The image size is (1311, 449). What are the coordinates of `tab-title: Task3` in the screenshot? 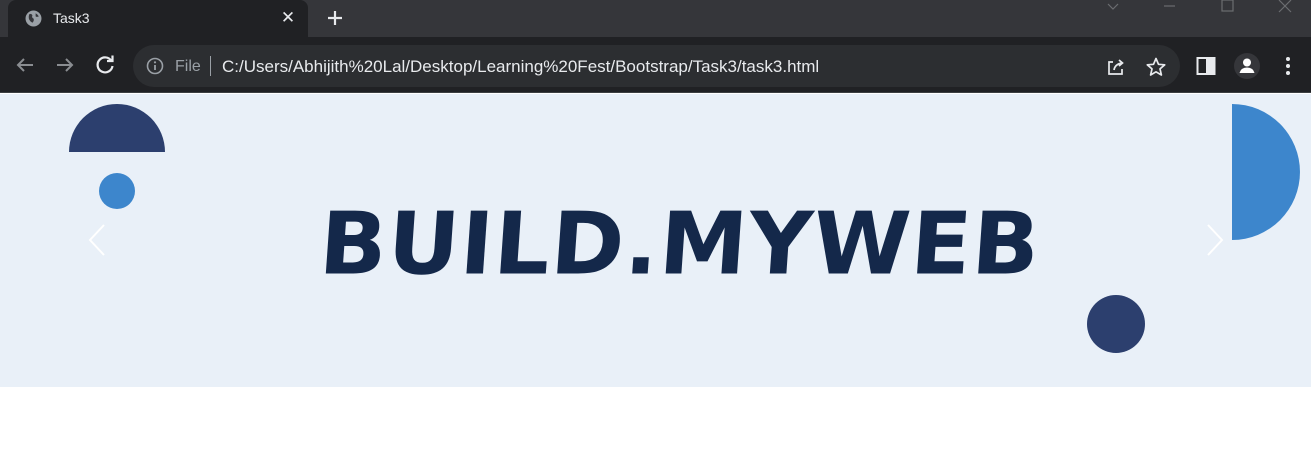 It's located at (71, 18).